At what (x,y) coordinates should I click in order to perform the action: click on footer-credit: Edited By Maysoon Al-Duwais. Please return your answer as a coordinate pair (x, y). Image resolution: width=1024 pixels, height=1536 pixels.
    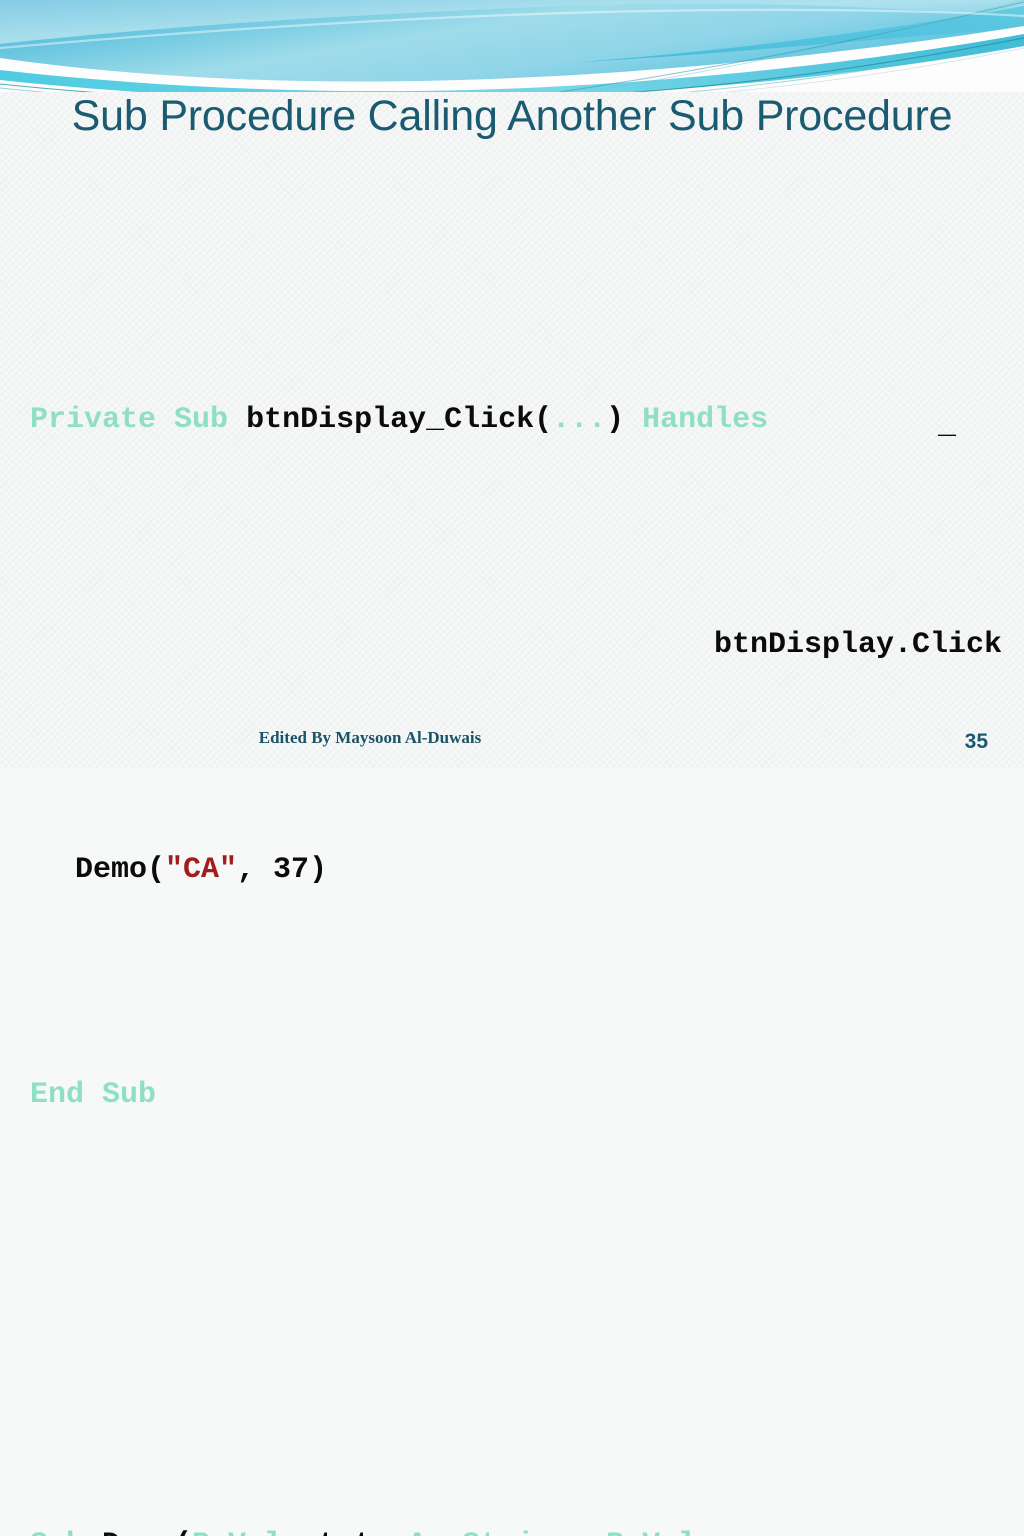
    Looking at the image, I should click on (370, 737).